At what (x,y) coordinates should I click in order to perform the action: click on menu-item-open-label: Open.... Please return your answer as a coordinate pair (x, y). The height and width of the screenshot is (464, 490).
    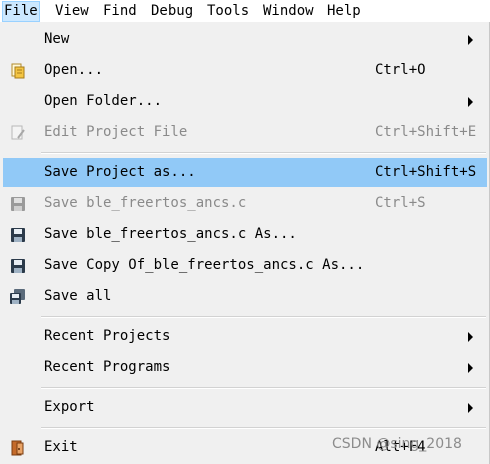
    Looking at the image, I should click on (74, 70).